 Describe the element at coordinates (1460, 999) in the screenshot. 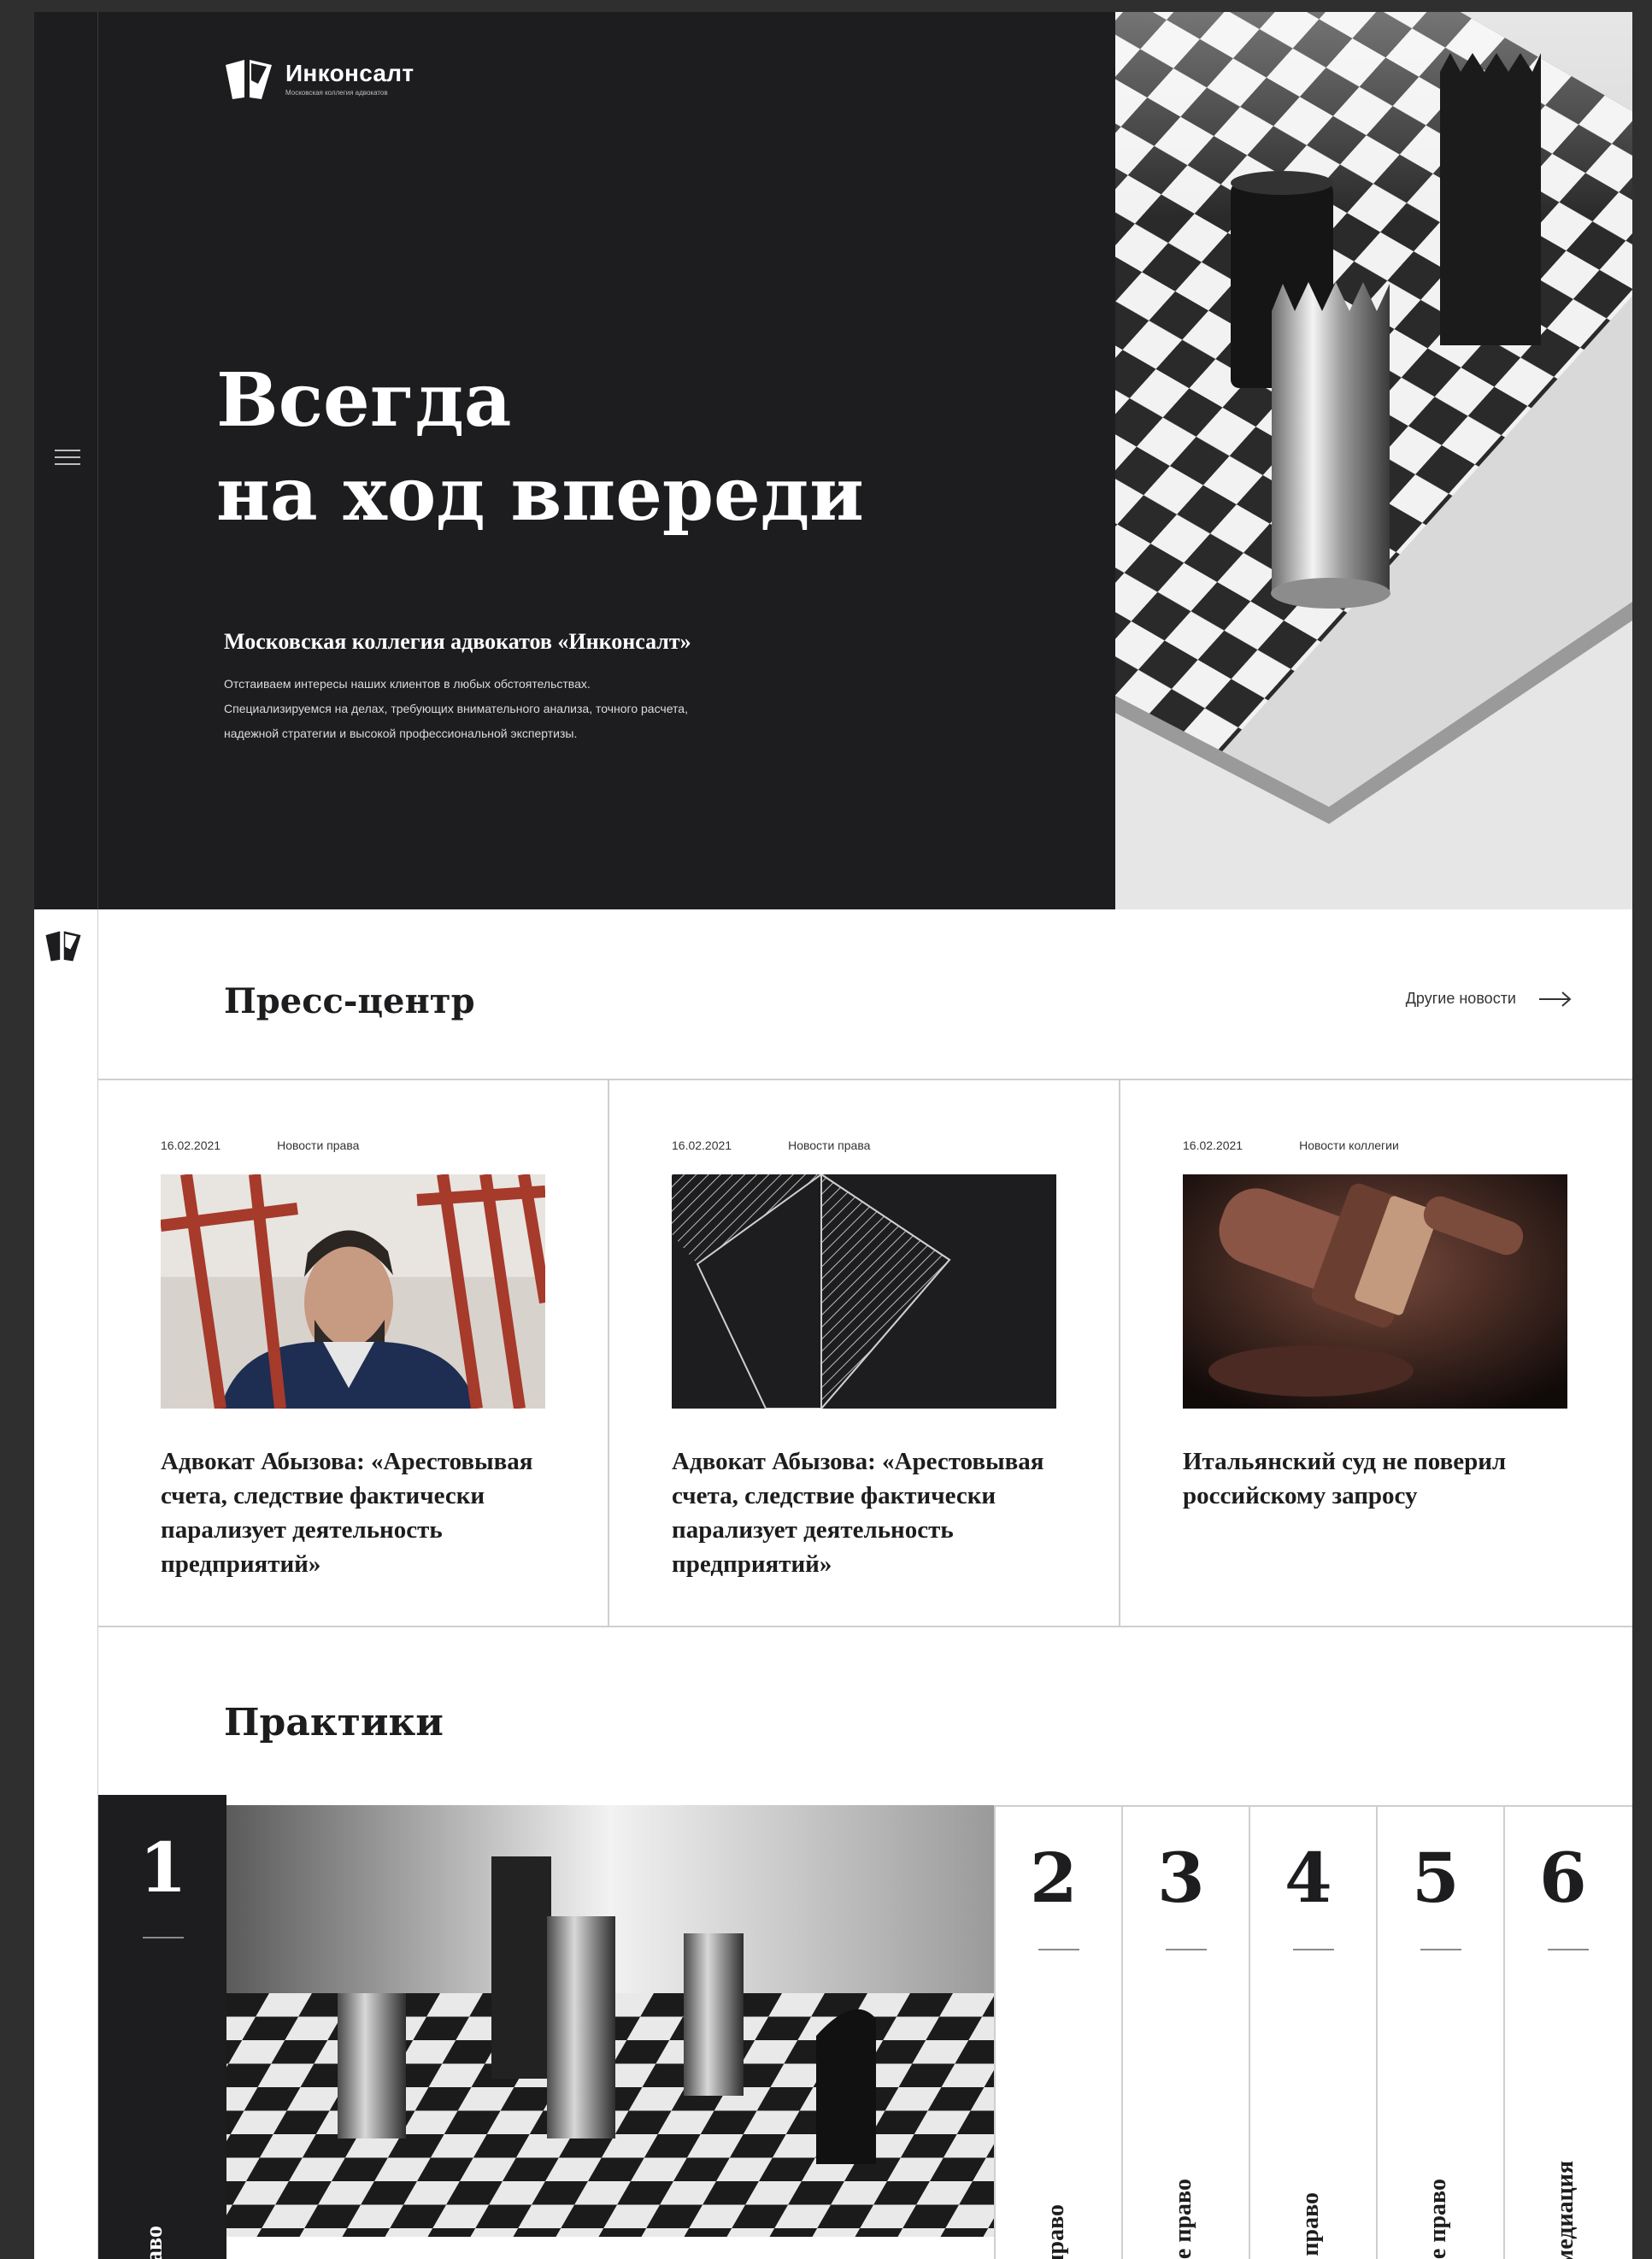

I see `more-news-label: Другие новости` at that location.